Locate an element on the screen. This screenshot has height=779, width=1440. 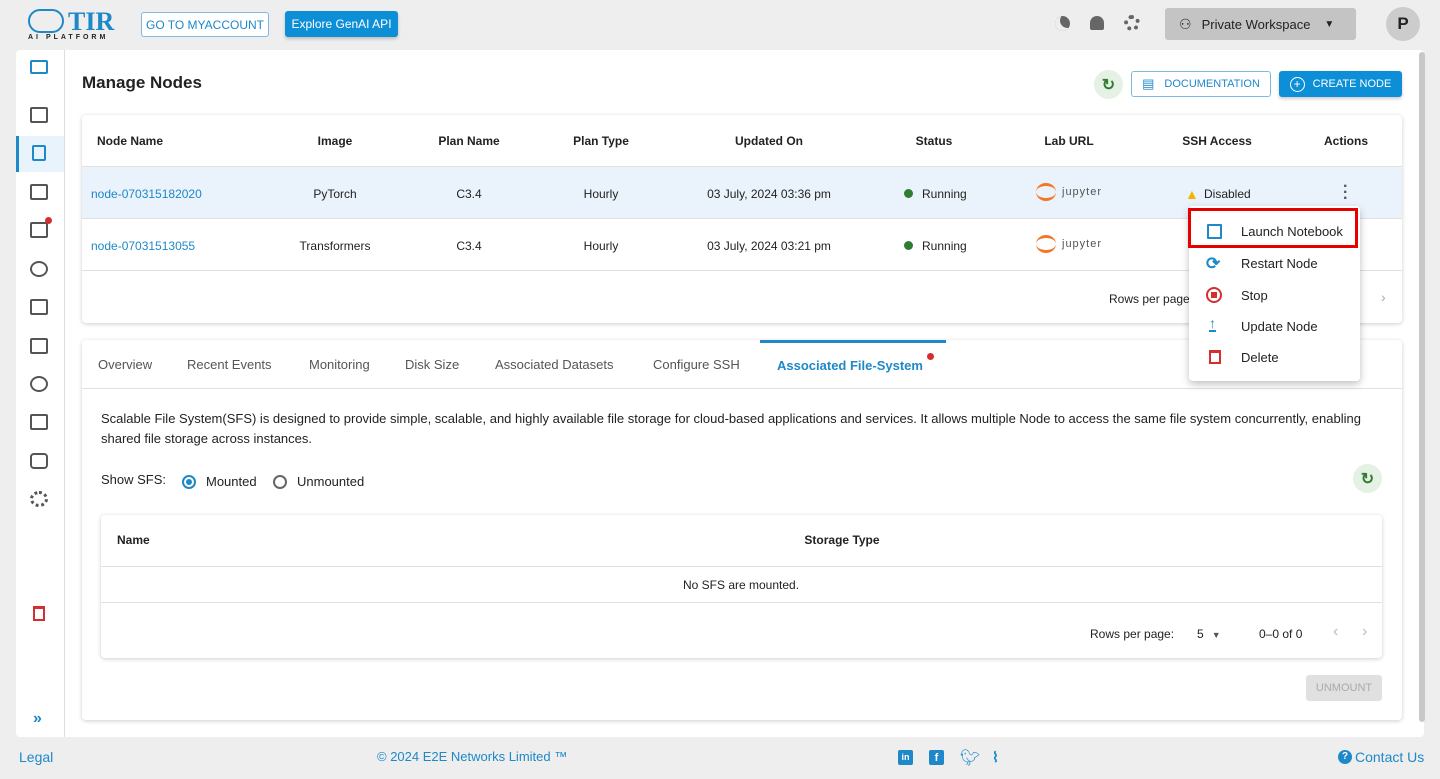
contact-us-label: Contact Us is located at coordinates (1390, 757).